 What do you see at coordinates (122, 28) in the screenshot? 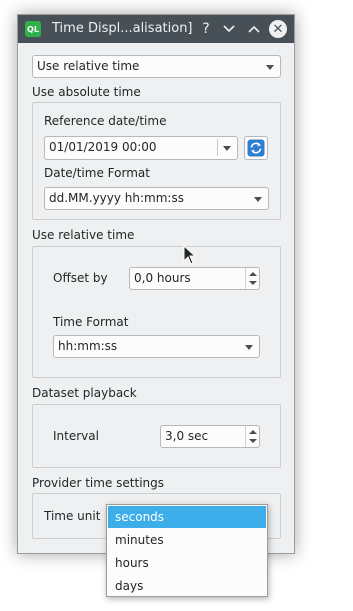
I see `window-title: Time Displ...alisation]` at bounding box center [122, 28].